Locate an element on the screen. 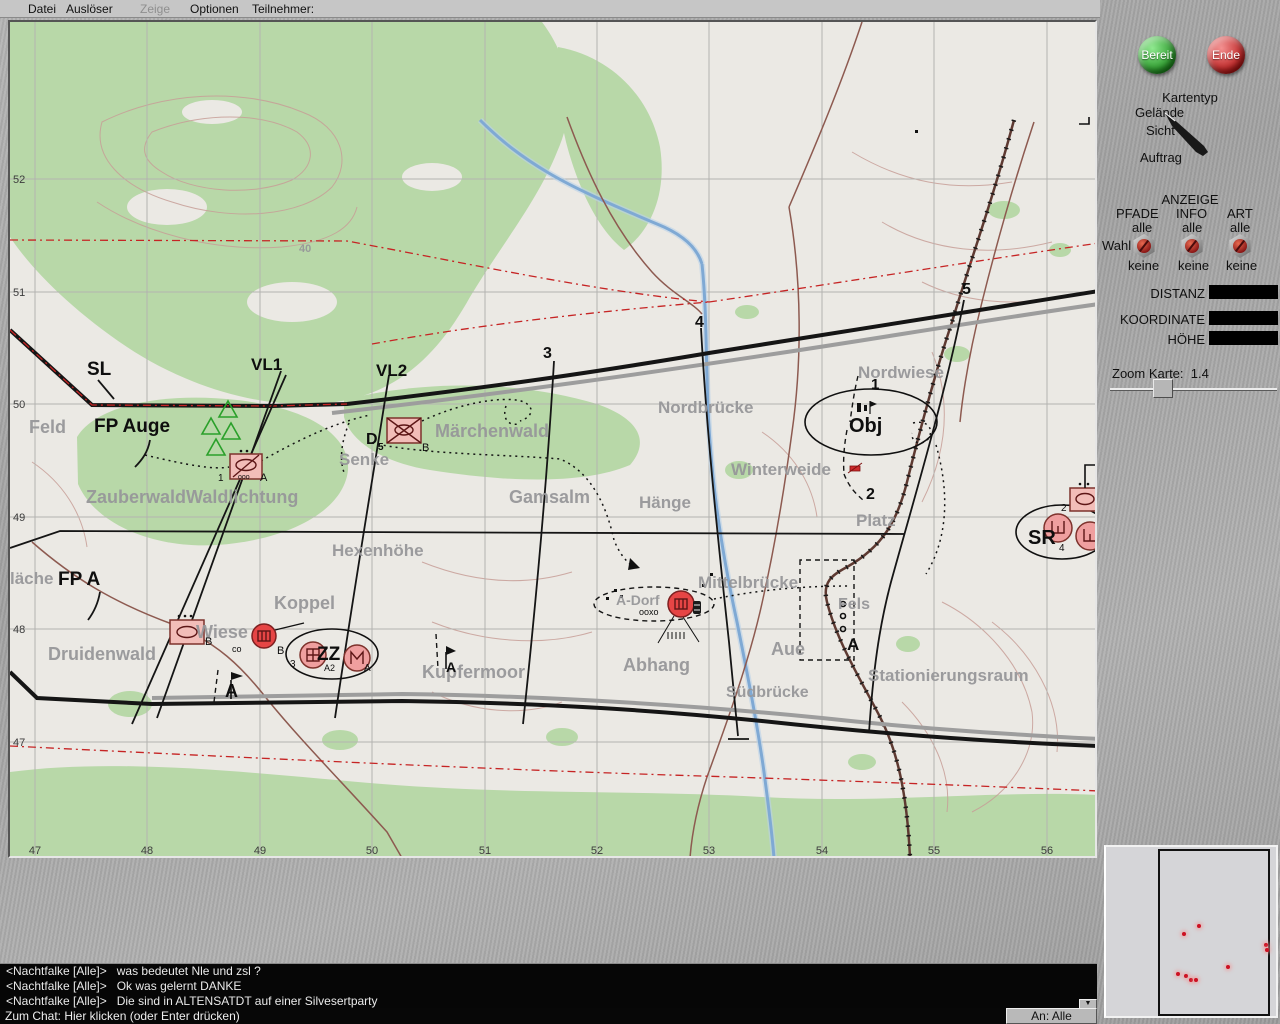 This screenshot has height=1024, width=1280. koordinate-label: KOORDINATE is located at coordinates (1162, 319).